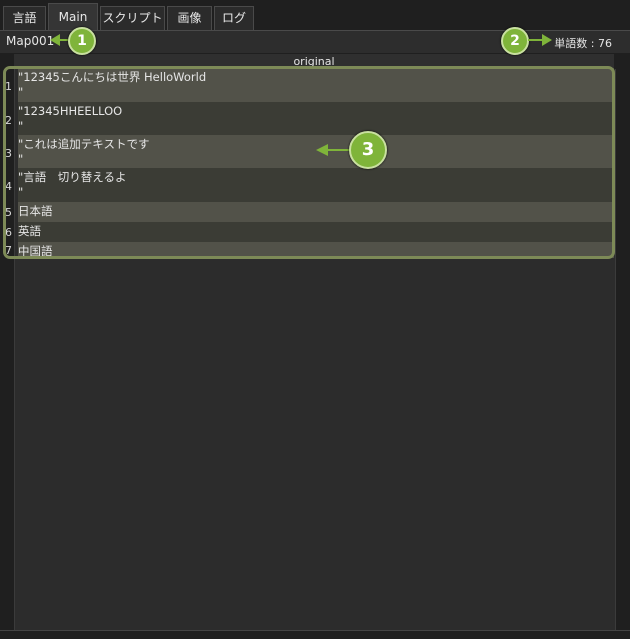 The width and height of the screenshot is (630, 639). Describe the element at coordinates (368, 150) in the screenshot. I see `annotation-badge-3: 3` at that location.